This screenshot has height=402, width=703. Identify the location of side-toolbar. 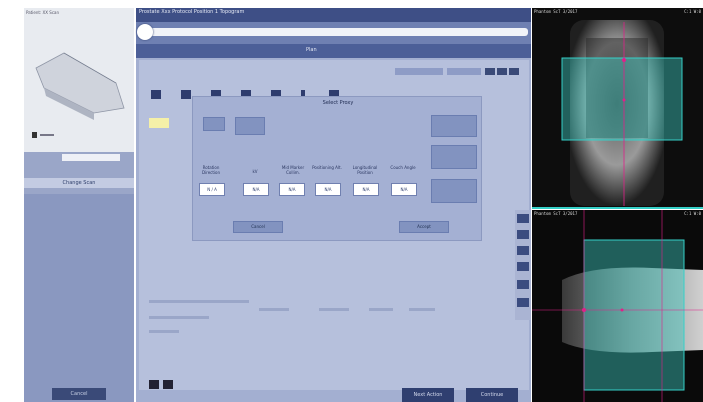
(523, 265).